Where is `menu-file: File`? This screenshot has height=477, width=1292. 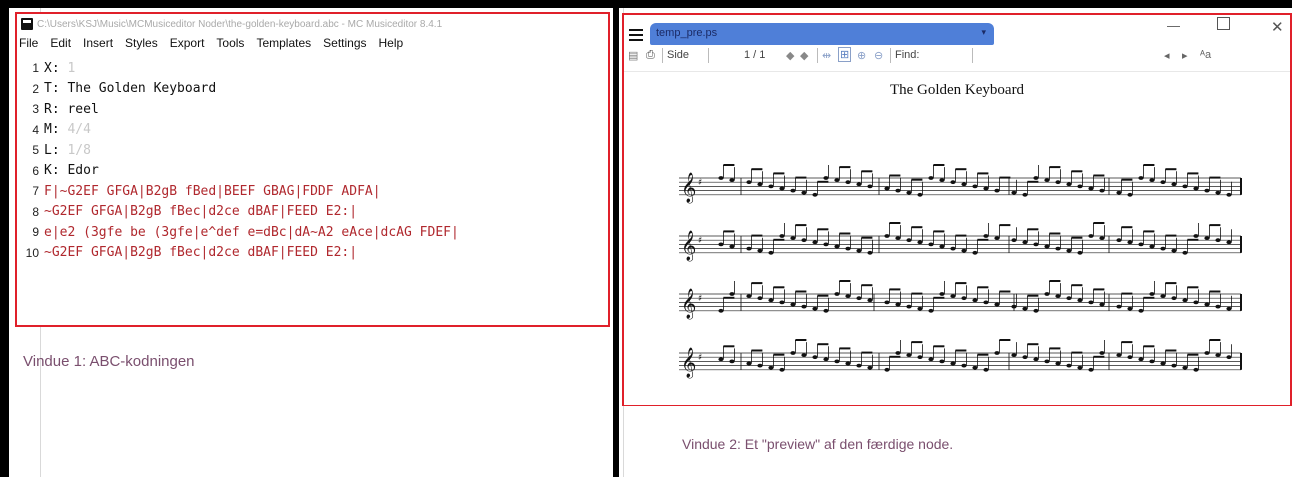
menu-file: File is located at coordinates (28, 45).